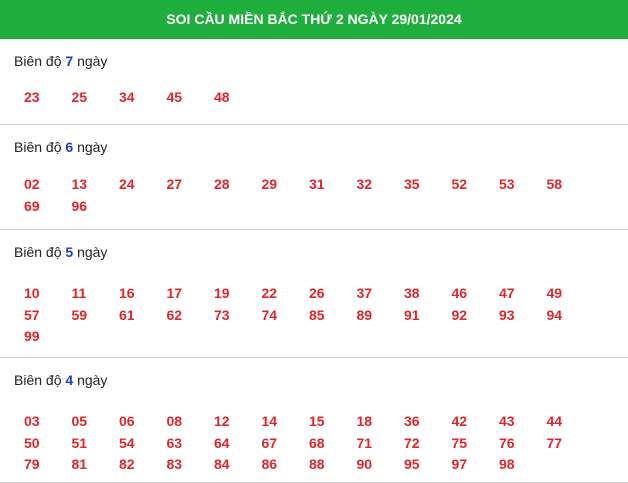 The height and width of the screenshot is (483, 628). Describe the element at coordinates (127, 293) in the screenshot. I see `lottery-number: 16` at that location.